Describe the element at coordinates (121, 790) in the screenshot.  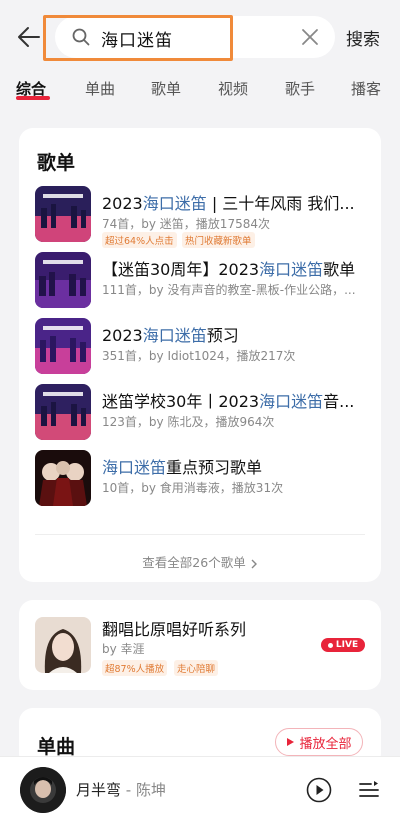
I see `now-playing-text: 月半弯 - 陈坤` at that location.